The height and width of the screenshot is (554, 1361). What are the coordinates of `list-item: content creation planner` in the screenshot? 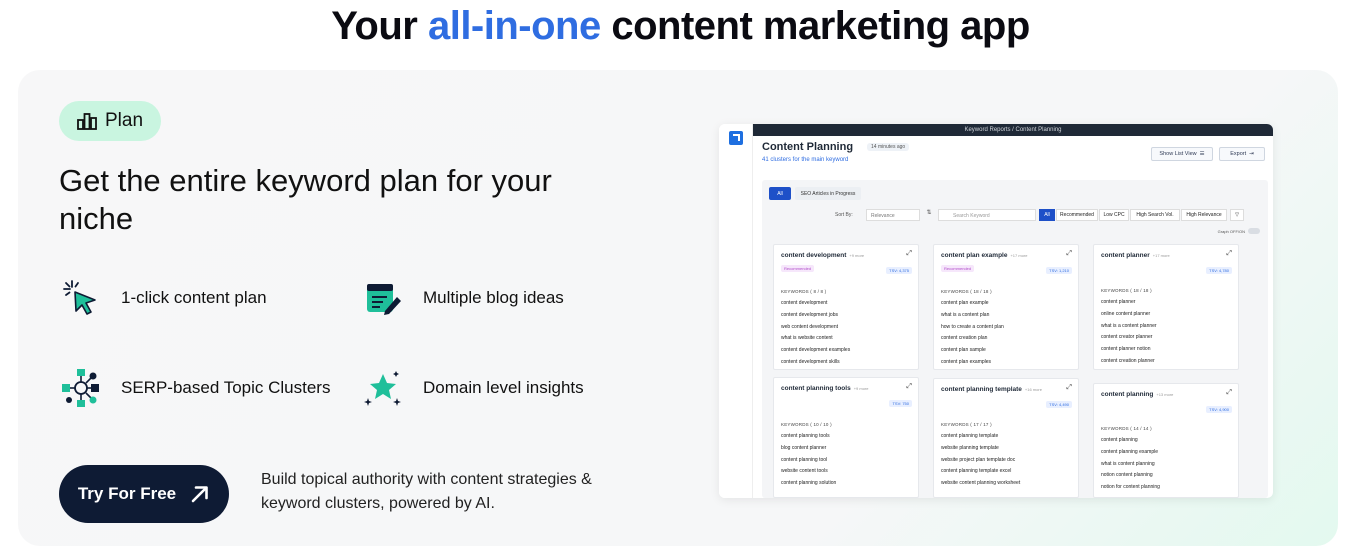 It's located at (1128, 360).